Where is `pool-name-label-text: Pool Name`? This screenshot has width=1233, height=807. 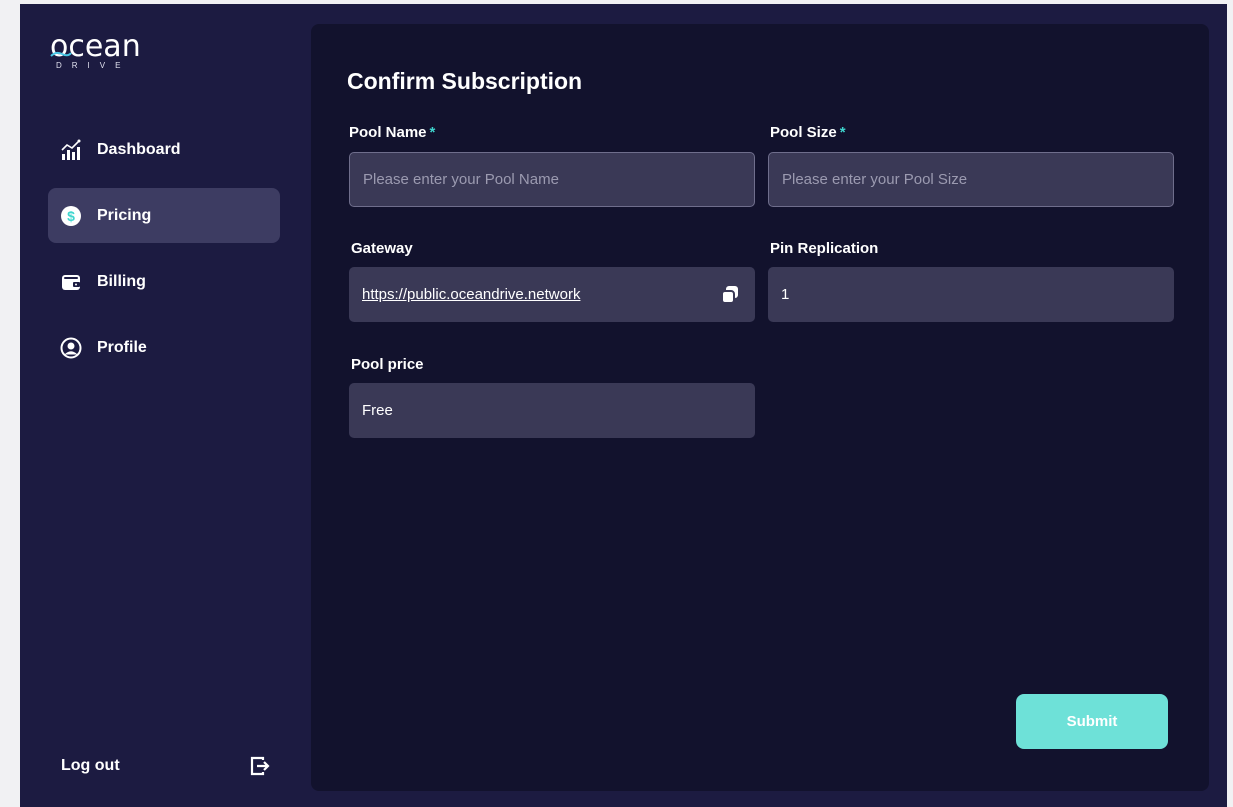 pool-name-label-text: Pool Name is located at coordinates (388, 132).